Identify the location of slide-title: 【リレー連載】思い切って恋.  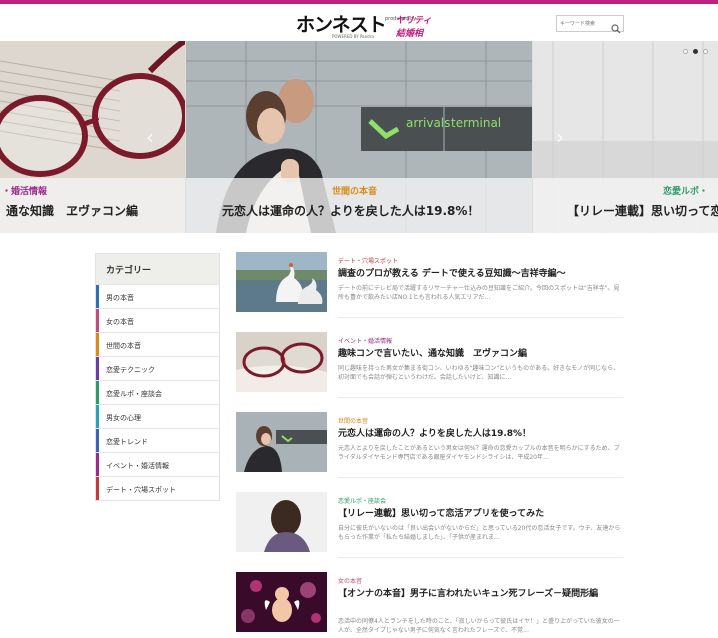
(642, 210).